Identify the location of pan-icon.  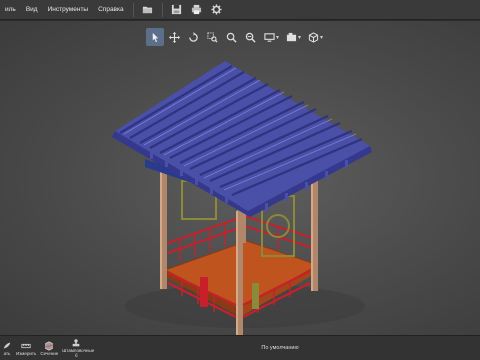
(174, 37).